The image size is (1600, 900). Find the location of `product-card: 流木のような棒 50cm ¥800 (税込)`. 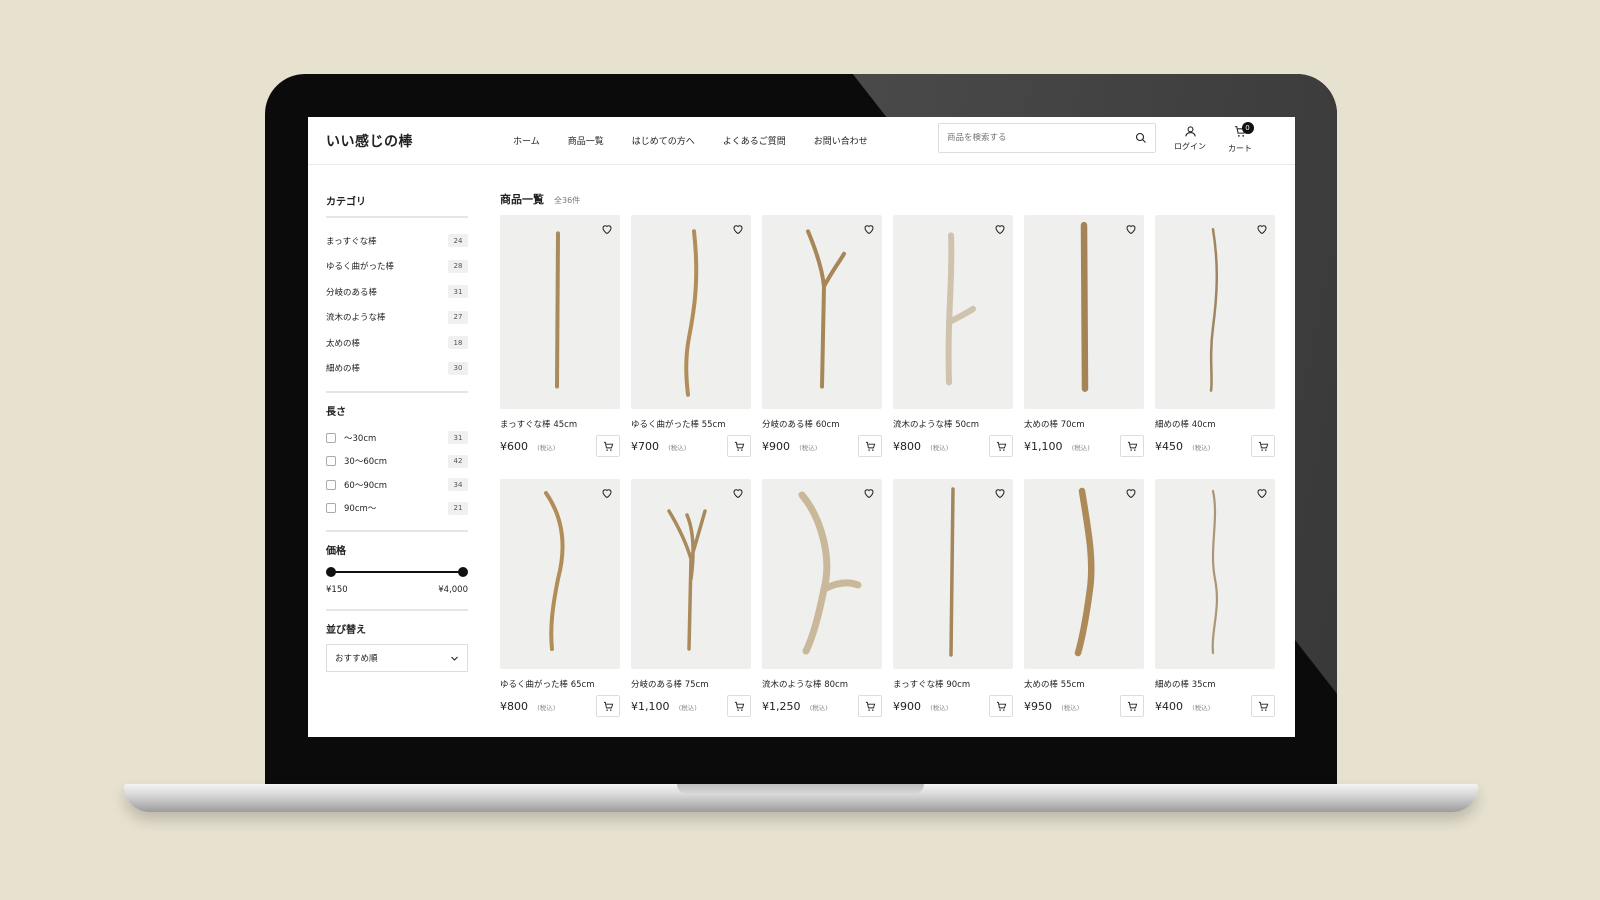

product-card: 流木のような棒 50cm ¥800 (税込) is located at coordinates (953, 336).